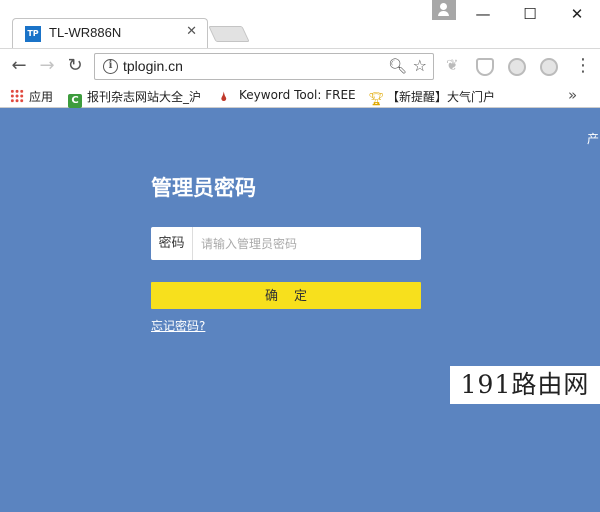  What do you see at coordinates (455, 65) in the screenshot?
I see `extension-leaf-icon: ❦` at bounding box center [455, 65].